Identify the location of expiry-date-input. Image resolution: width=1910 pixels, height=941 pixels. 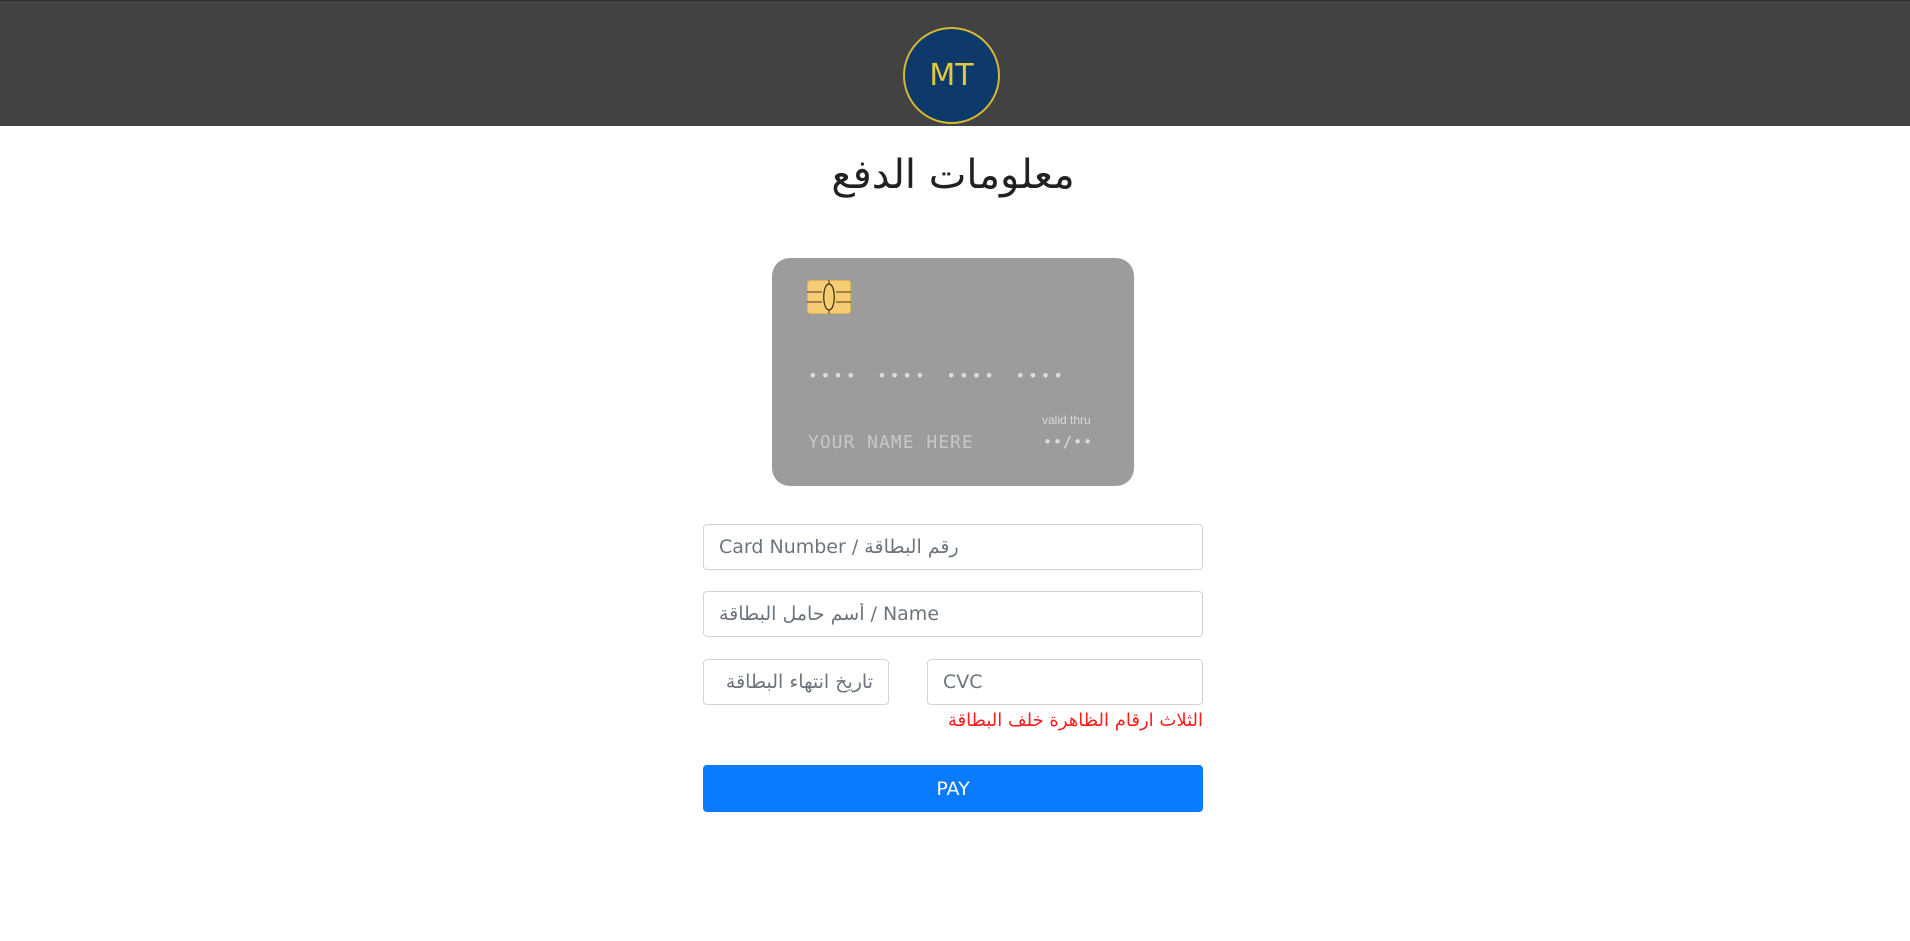
(796, 682).